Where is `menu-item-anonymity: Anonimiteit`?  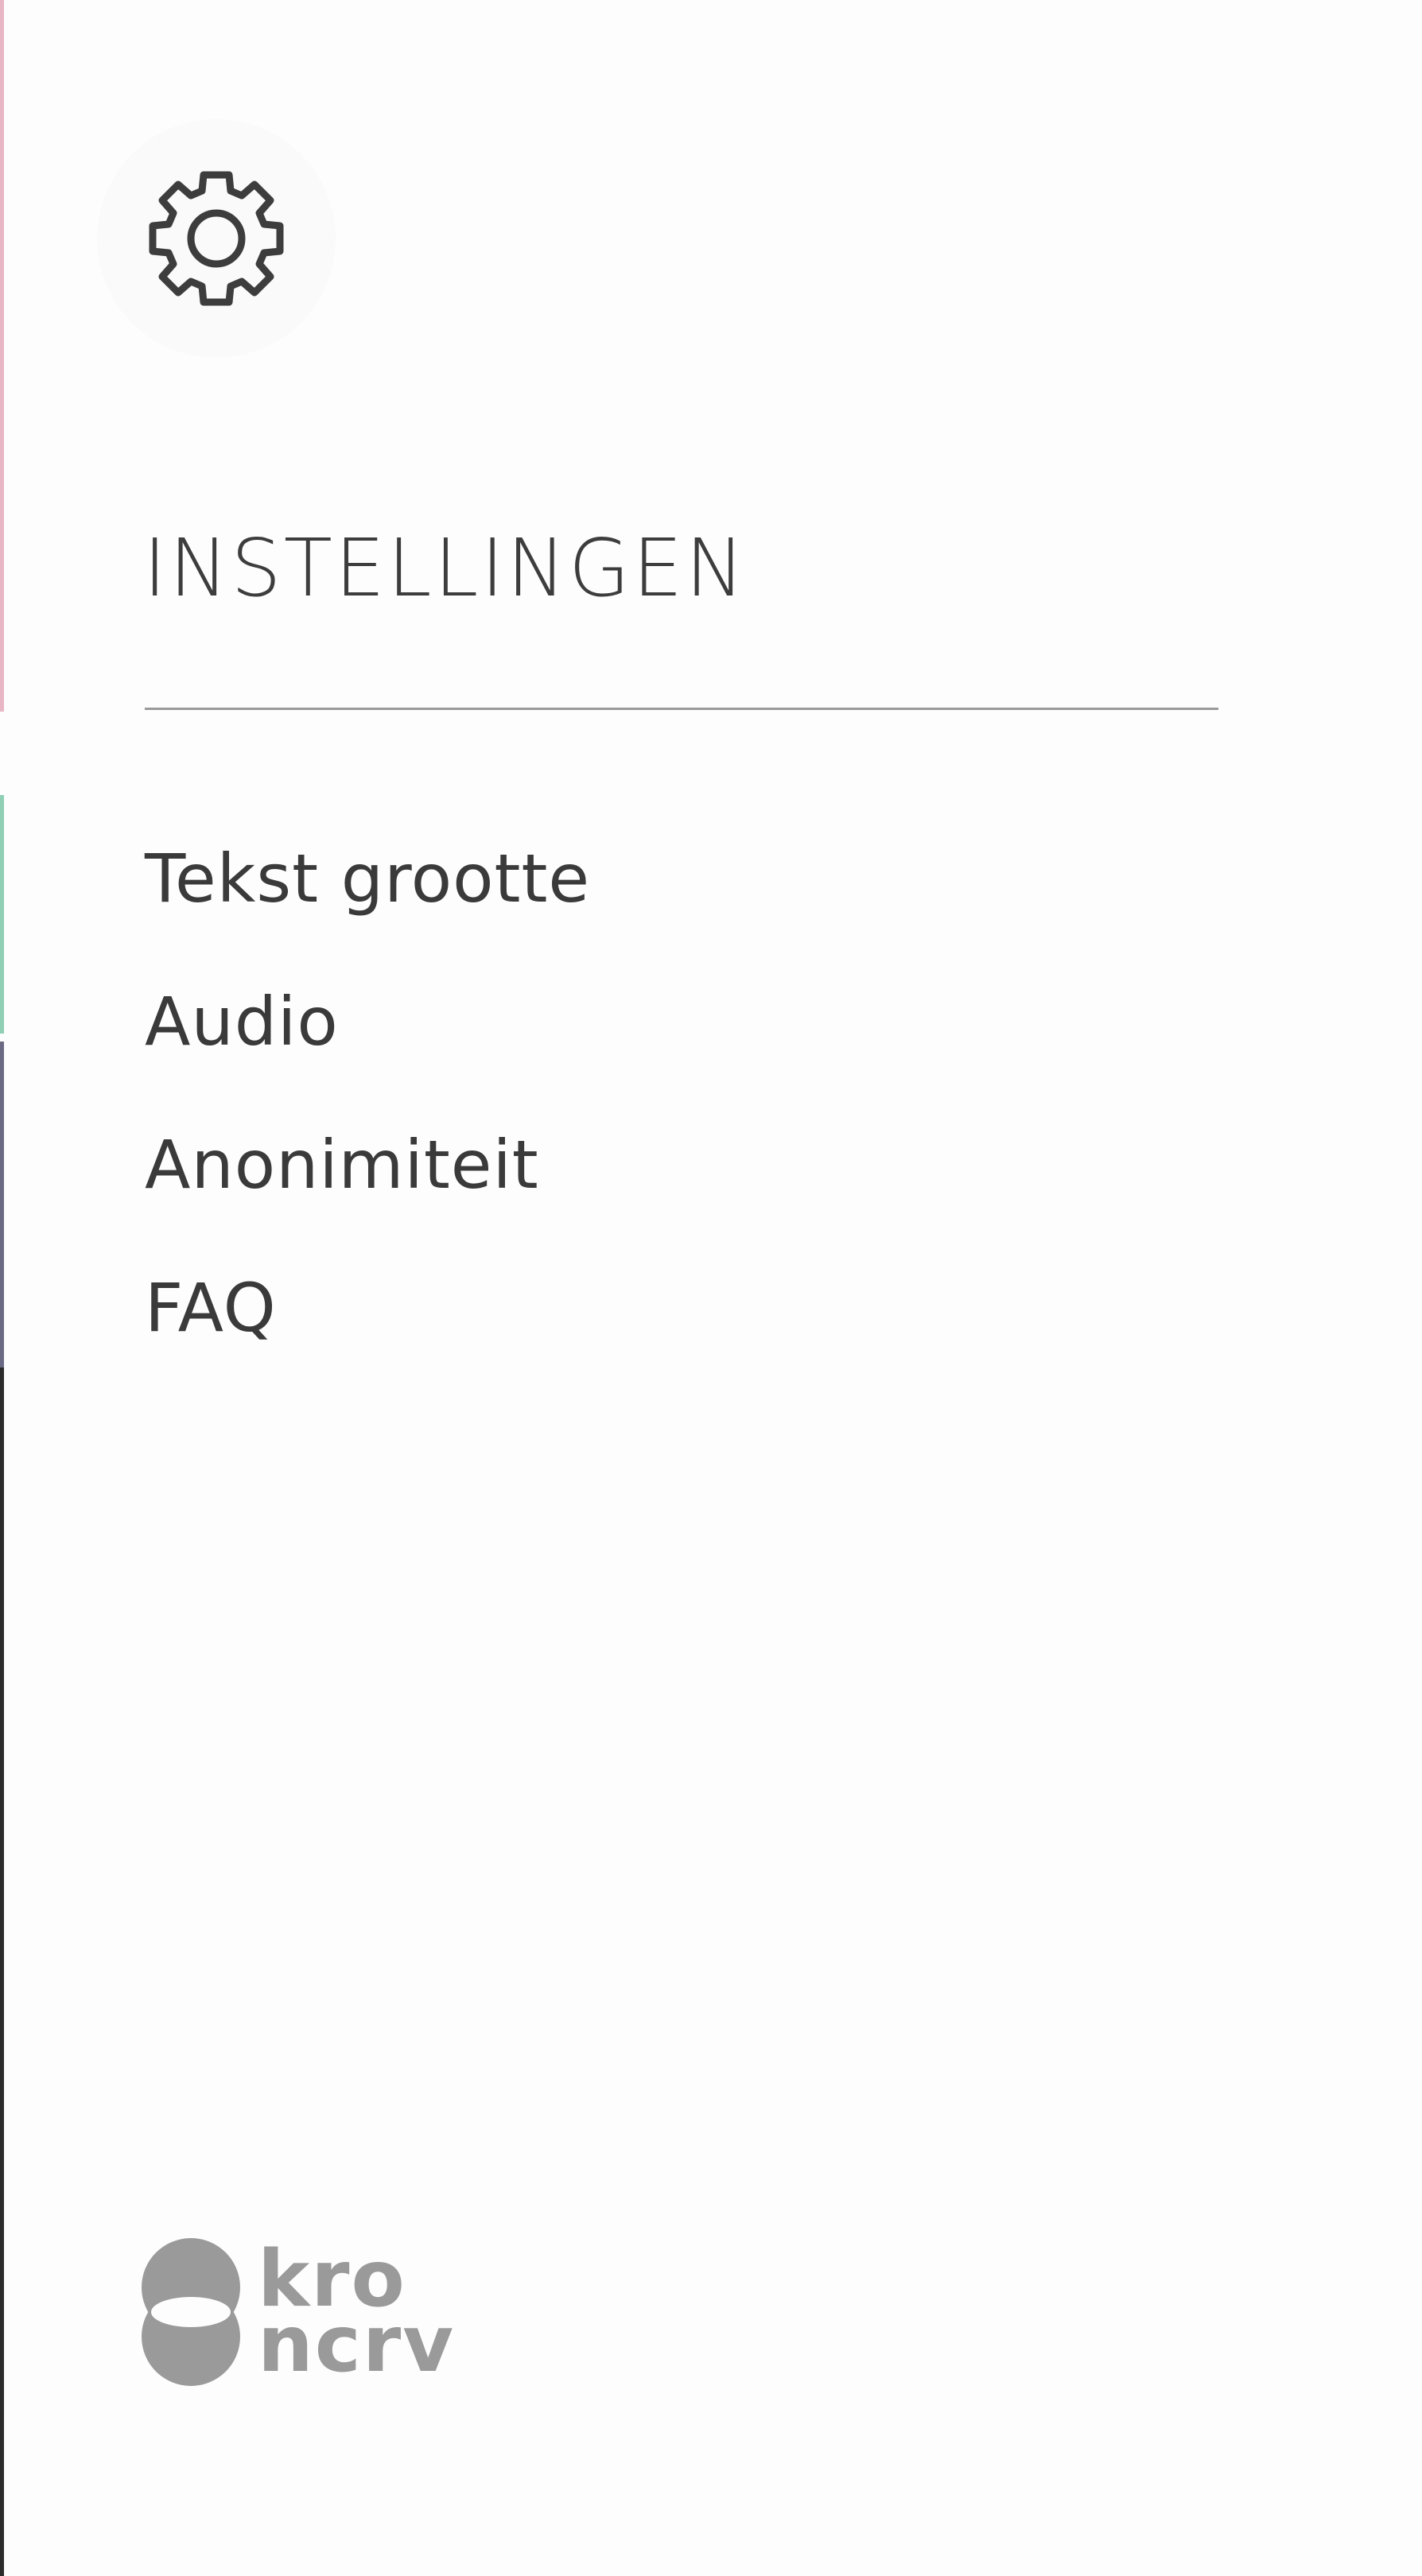 menu-item-anonymity: Anonimiteit is located at coordinates (367, 1188).